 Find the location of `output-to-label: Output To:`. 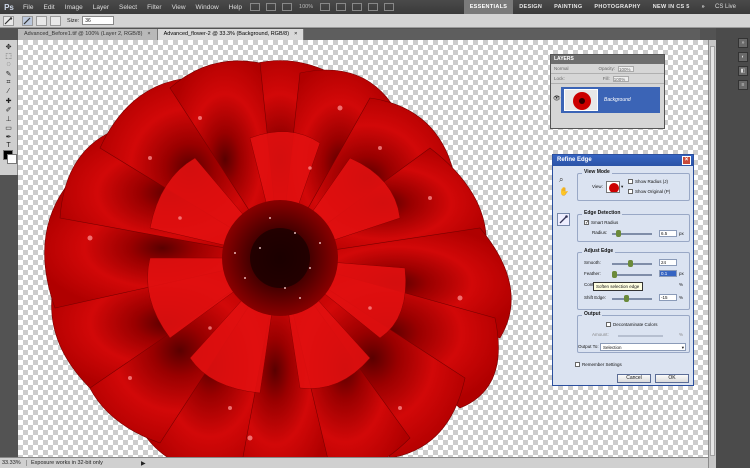

output-to-label: Output To: is located at coordinates (588, 346).